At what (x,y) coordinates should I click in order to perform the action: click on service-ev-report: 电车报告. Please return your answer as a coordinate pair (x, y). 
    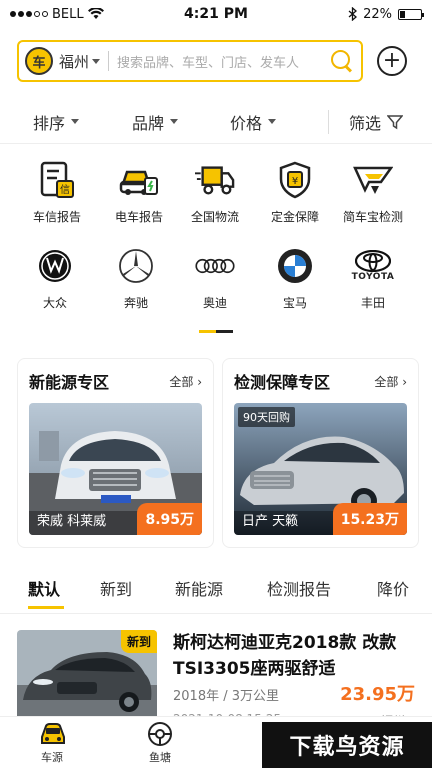
    Looking at the image, I should click on (139, 192).